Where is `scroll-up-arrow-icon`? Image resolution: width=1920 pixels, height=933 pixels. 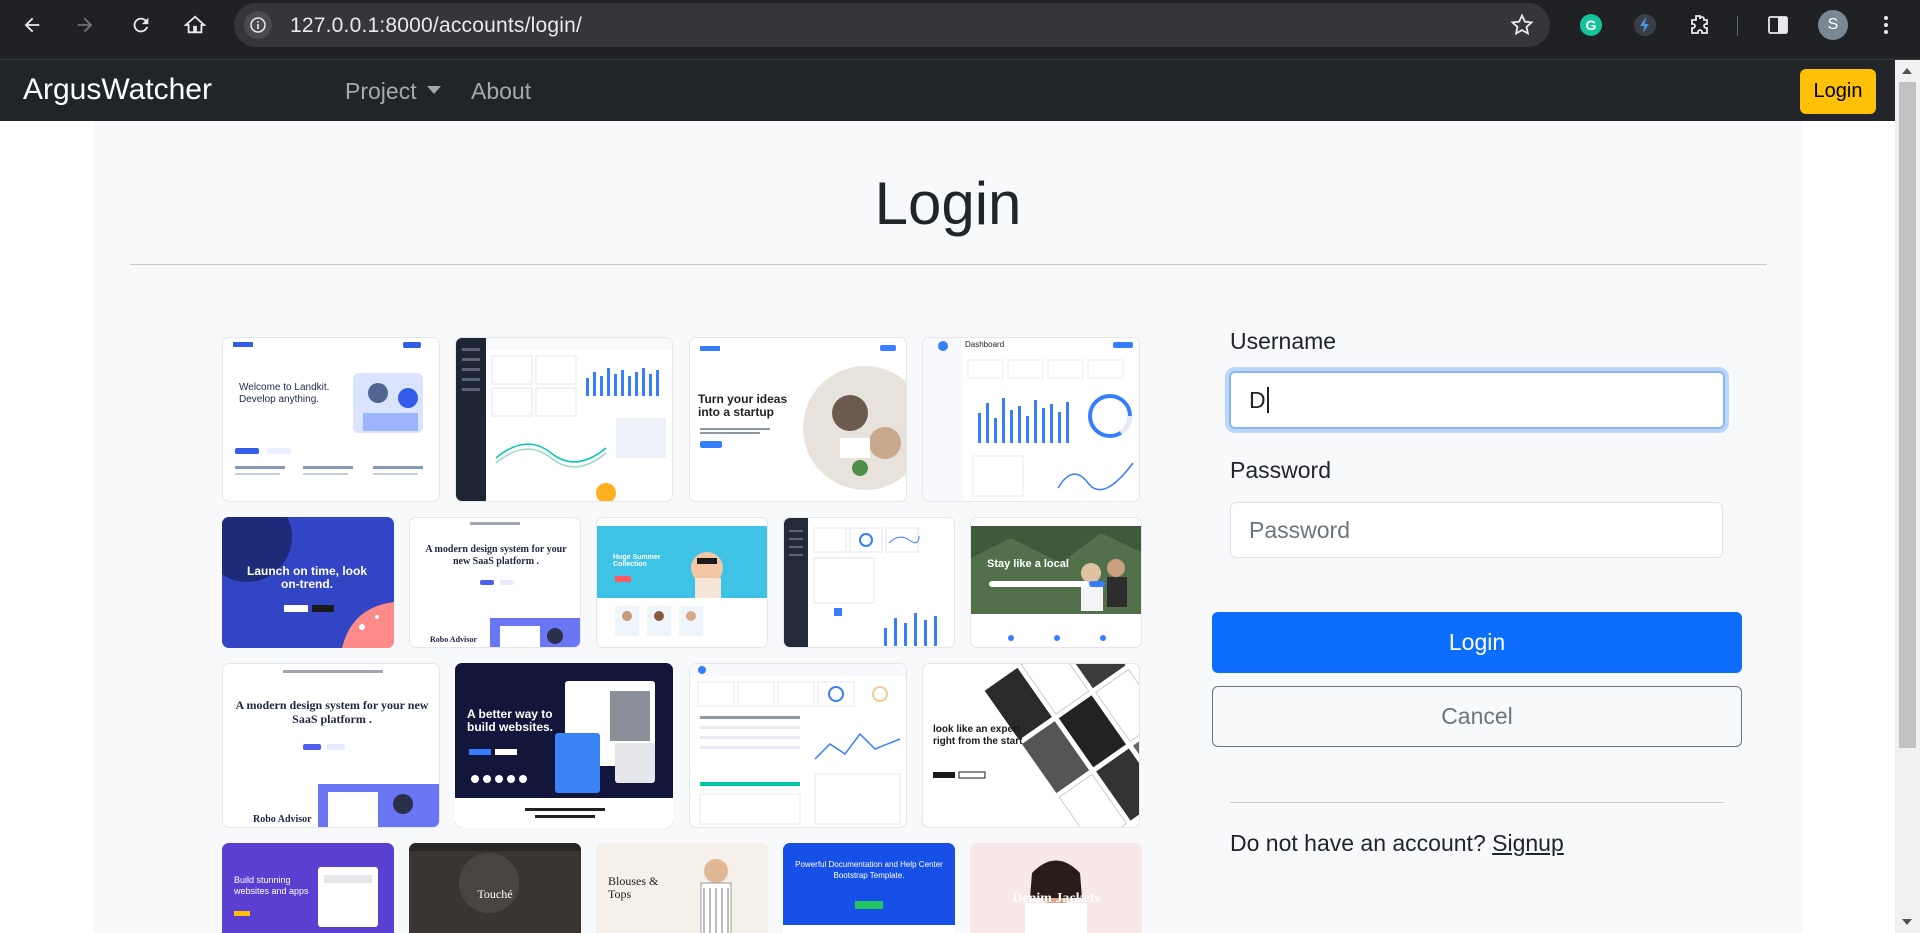
scroll-up-arrow-icon is located at coordinates (1907, 71).